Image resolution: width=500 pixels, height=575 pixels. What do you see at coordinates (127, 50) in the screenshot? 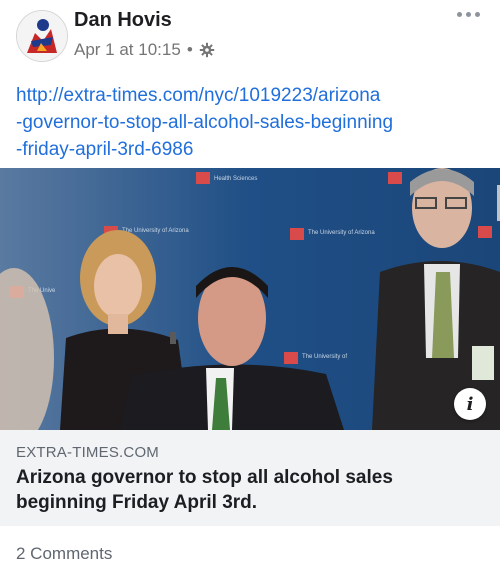
I see `post-timestamp: Apr 1 at 10:15` at bounding box center [127, 50].